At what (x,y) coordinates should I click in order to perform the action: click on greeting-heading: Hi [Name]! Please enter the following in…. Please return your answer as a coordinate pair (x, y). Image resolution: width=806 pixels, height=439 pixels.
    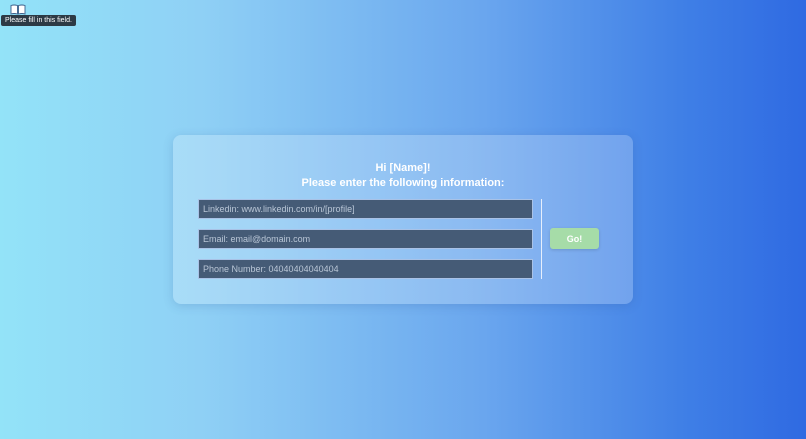
    Looking at the image, I should click on (403, 176).